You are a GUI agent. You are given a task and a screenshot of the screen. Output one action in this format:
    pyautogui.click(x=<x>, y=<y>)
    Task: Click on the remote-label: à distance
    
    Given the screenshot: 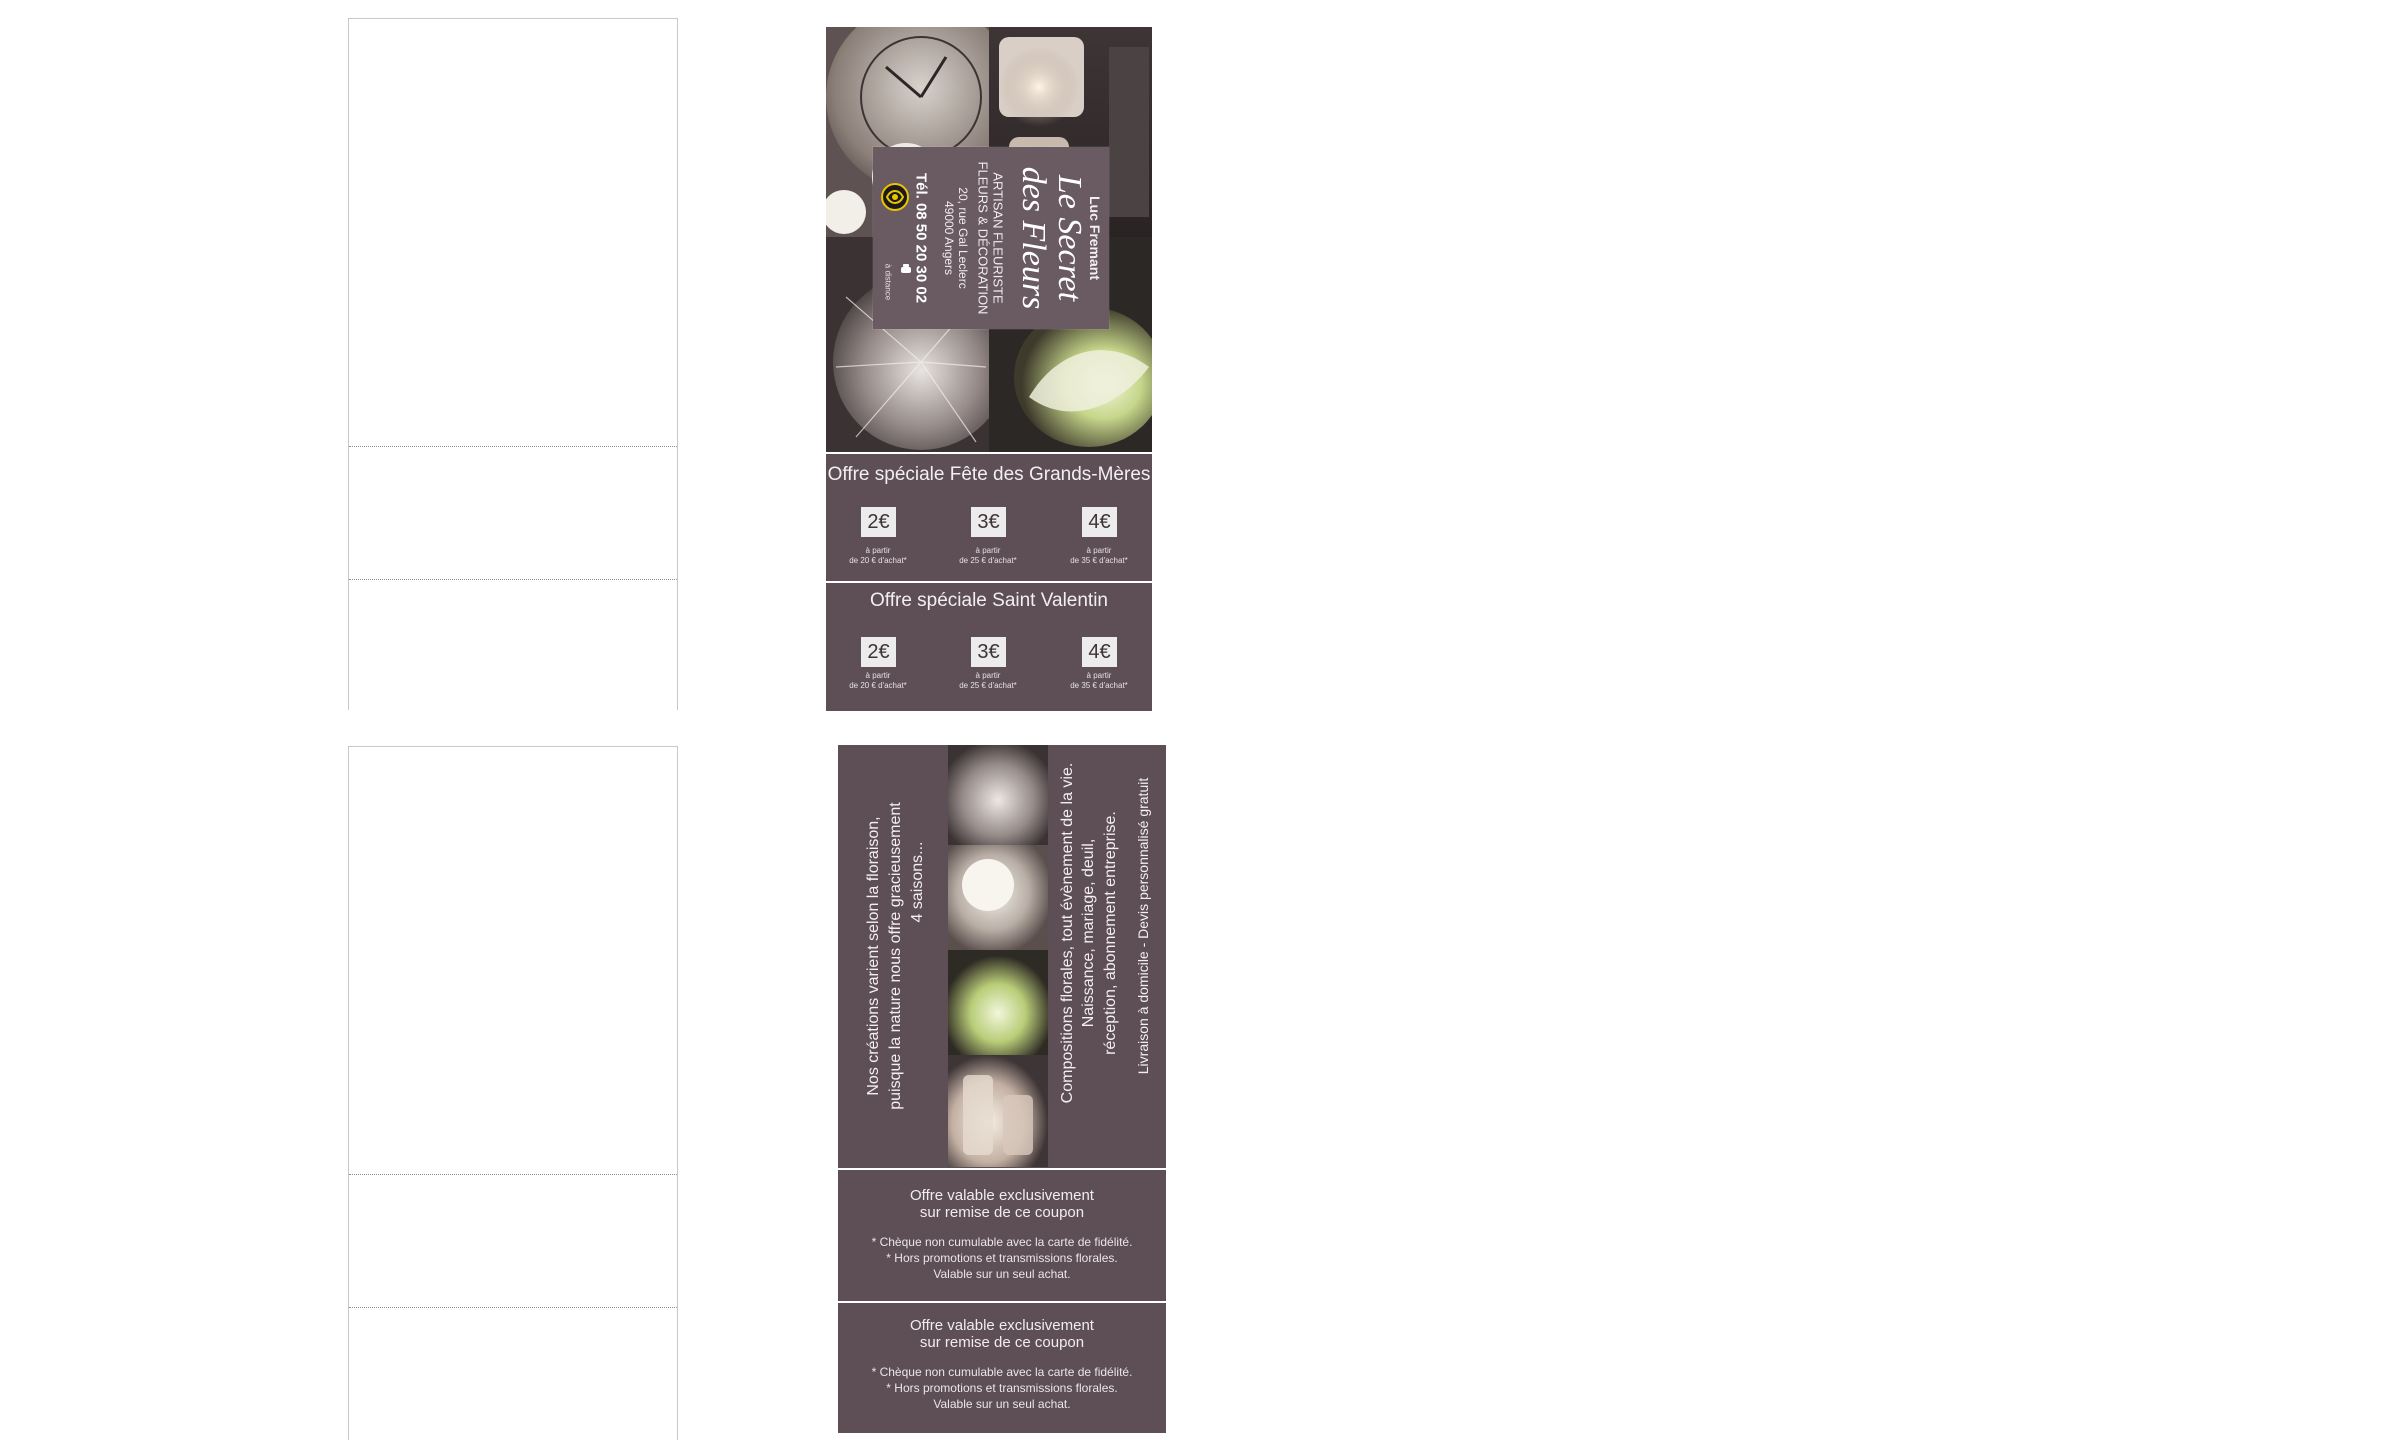 What is the action you would take?
    pyautogui.click(x=888, y=282)
    